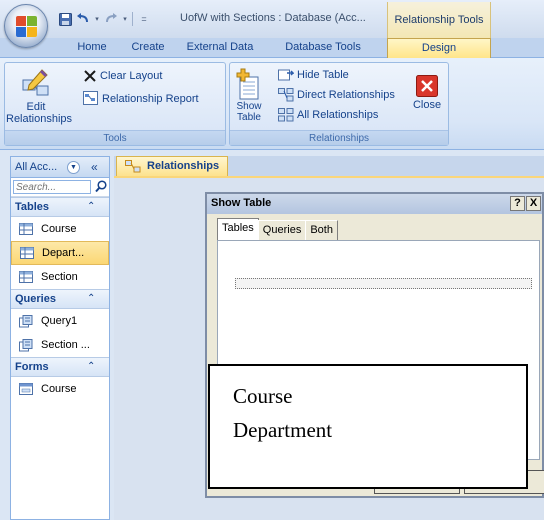 The height and width of the screenshot is (520, 544). I want to click on clear-layout-button: Clear Layout, so click(122, 76).